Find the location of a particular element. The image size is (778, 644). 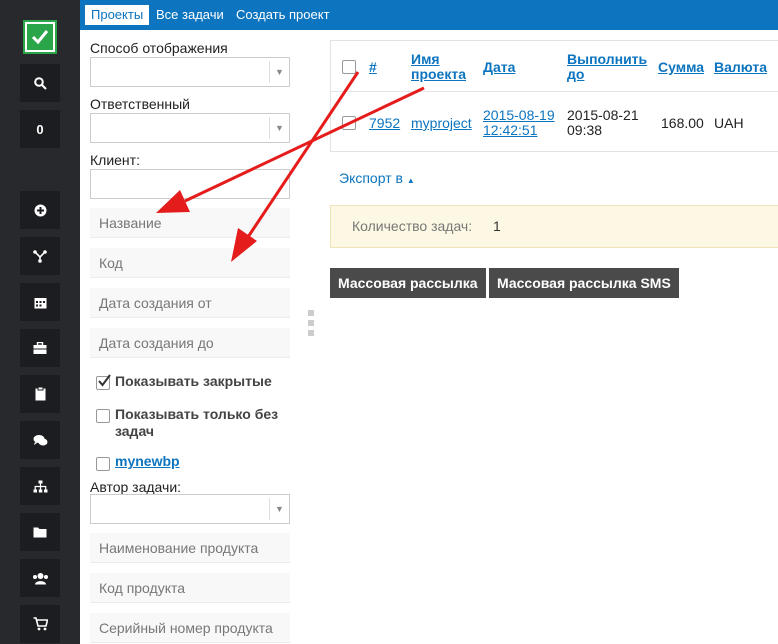

task-author-select: ▼ is located at coordinates (190, 509).